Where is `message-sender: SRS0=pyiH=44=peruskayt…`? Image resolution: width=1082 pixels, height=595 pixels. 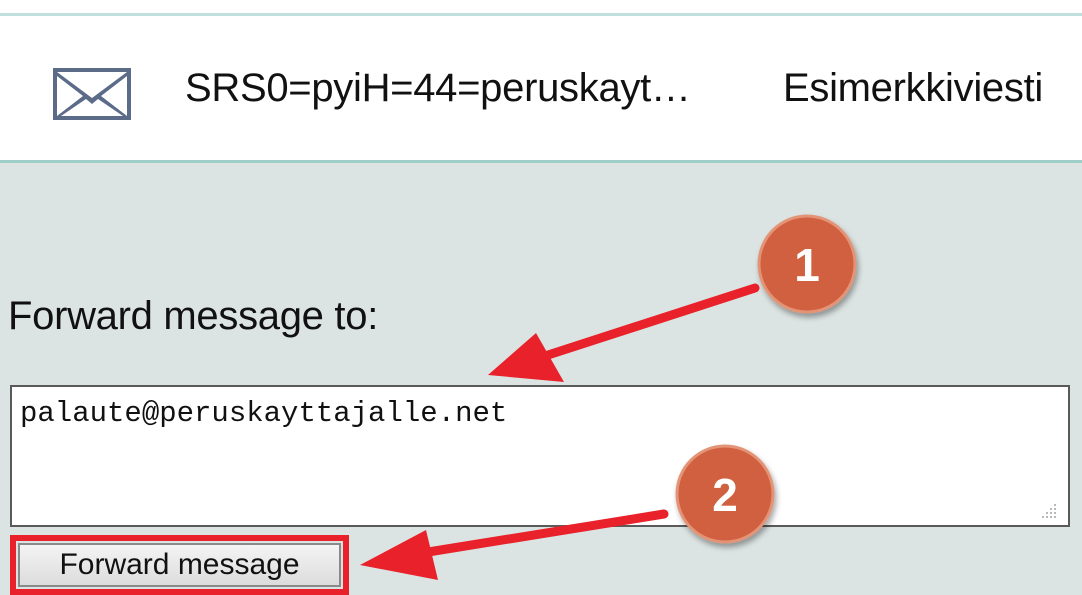
message-sender: SRS0=pyiH=44=peruskayt… is located at coordinates (438, 88).